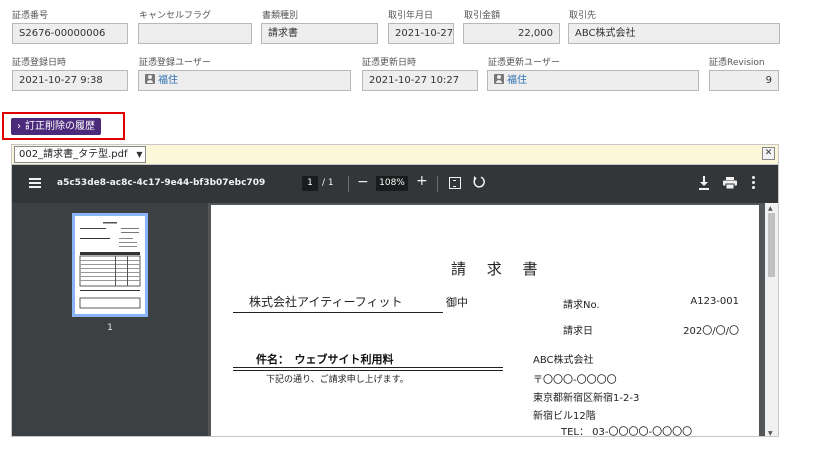 This screenshot has height=455, width=817. Describe the element at coordinates (511, 33) in the screenshot. I see `txn-amount-field: 22,000` at that location.